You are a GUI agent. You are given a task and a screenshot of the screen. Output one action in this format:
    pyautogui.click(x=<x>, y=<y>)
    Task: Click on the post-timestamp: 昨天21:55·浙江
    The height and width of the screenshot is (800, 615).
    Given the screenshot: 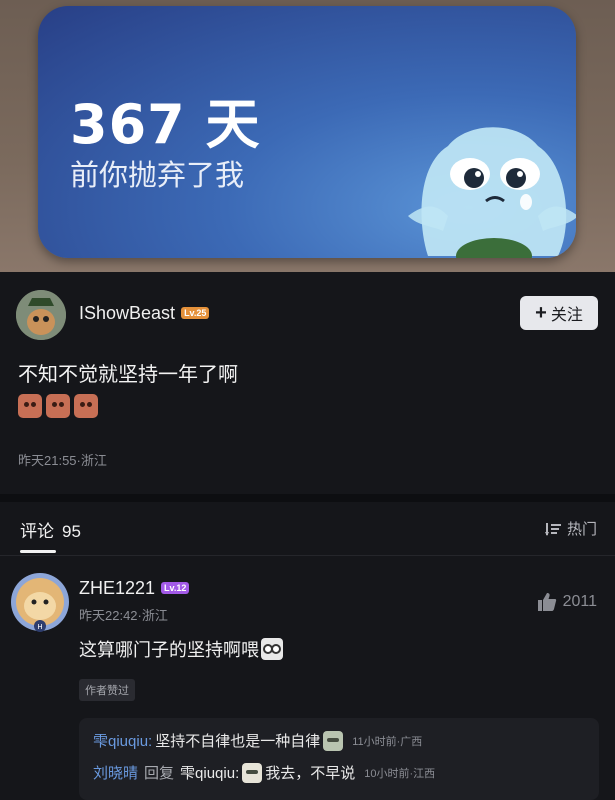 What is the action you would take?
    pyautogui.click(x=62, y=460)
    